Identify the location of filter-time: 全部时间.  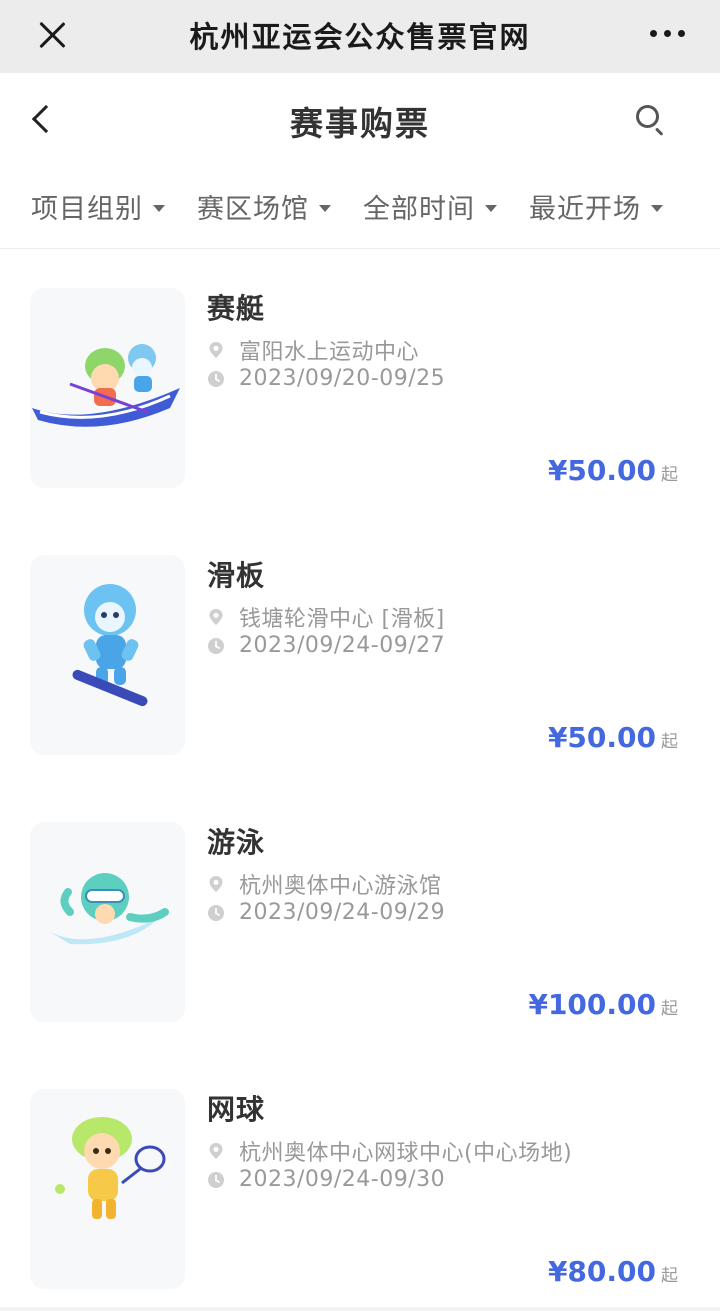
(430, 206).